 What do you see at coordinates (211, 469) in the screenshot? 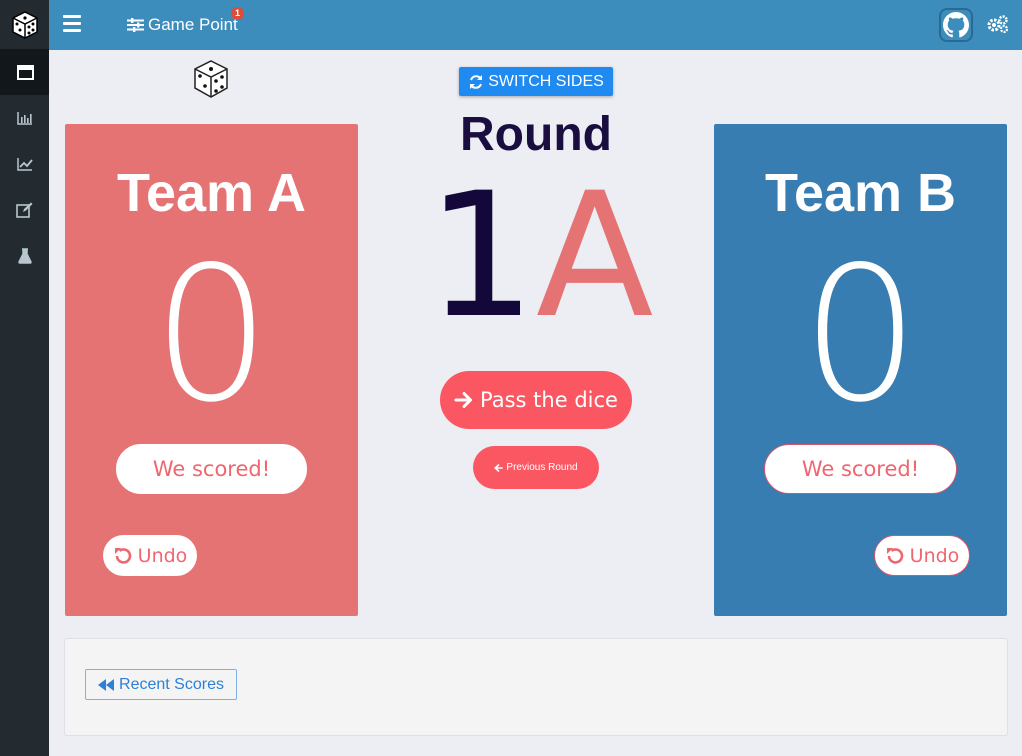
I see `team-a-scored-button: We scored!` at bounding box center [211, 469].